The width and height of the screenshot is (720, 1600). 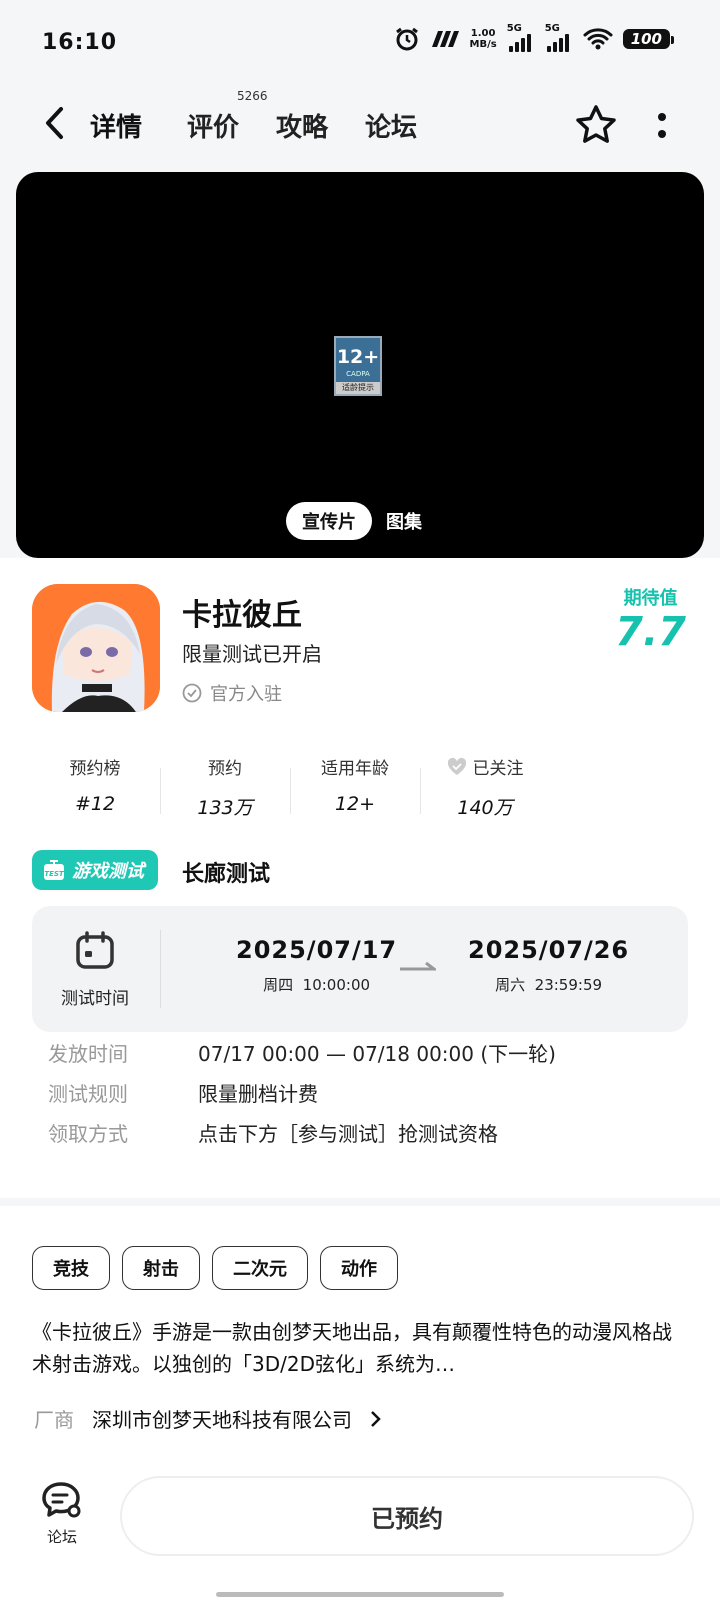 I want to click on info-claim-label: 领取方式, so click(x=88, y=1134).